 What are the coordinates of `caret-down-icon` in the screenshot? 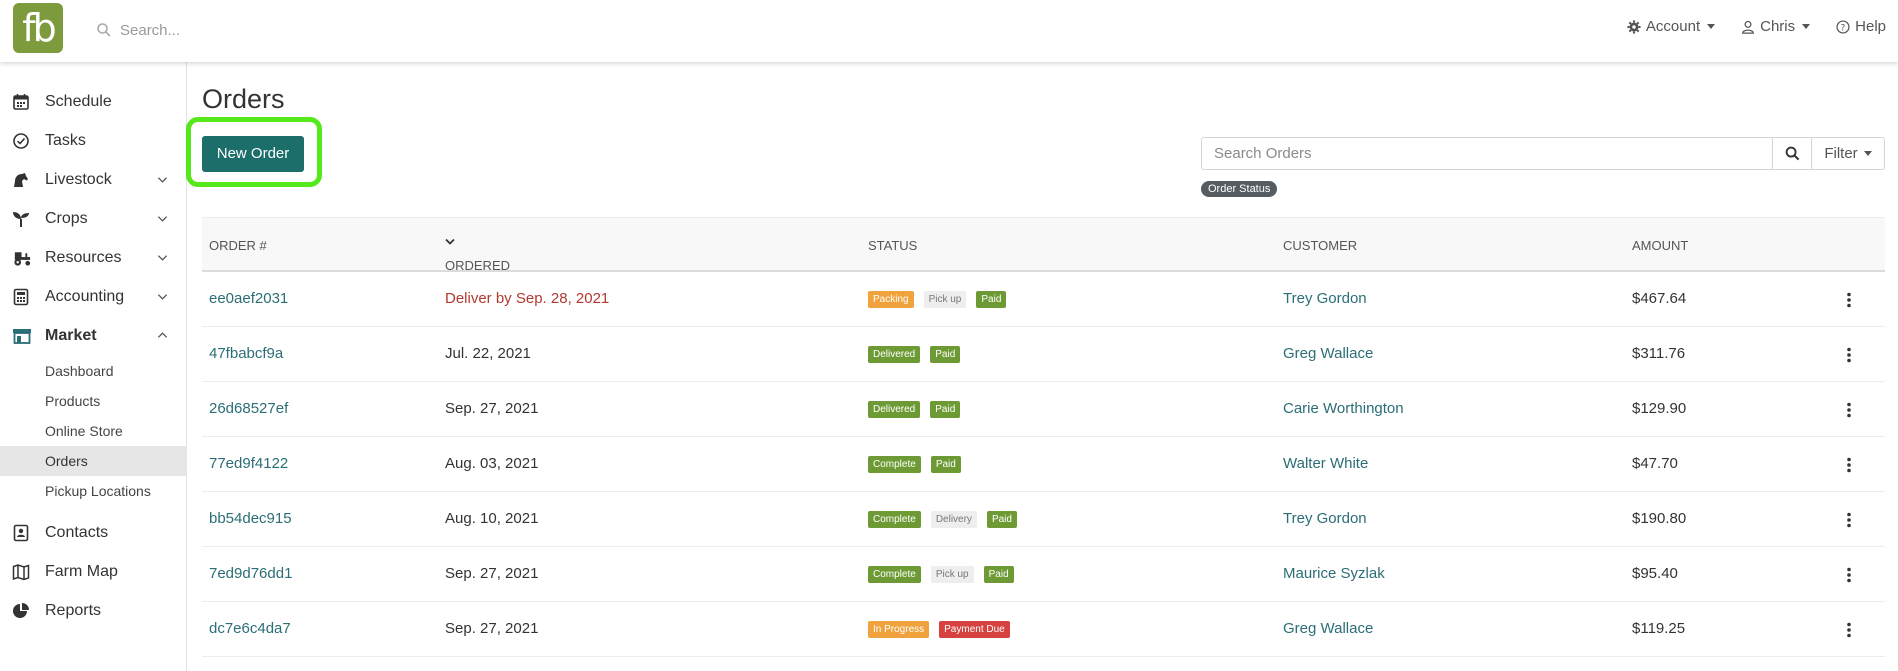 It's located at (1806, 26).